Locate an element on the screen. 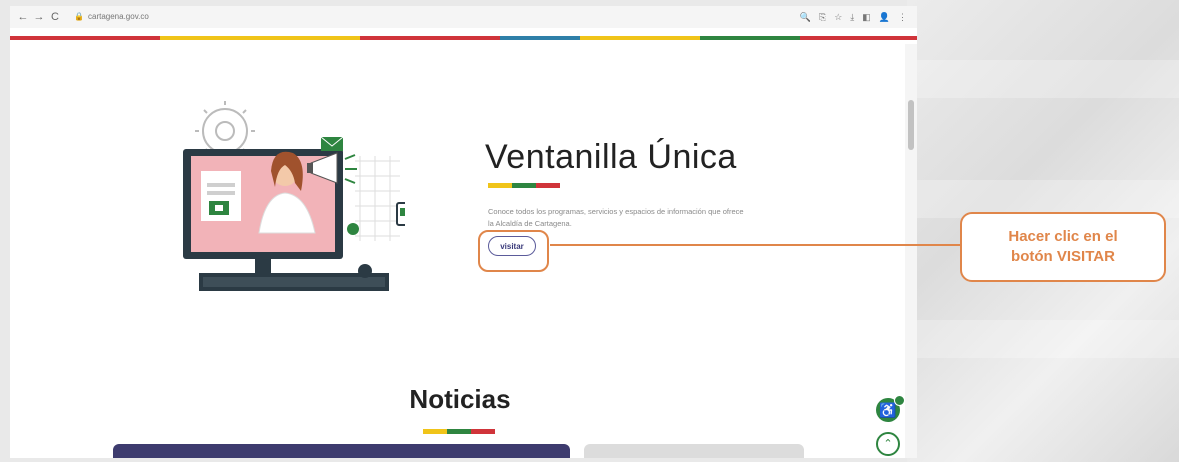 The image size is (1179, 462). bookmark-star-icon: ☆ is located at coordinates (838, 17).